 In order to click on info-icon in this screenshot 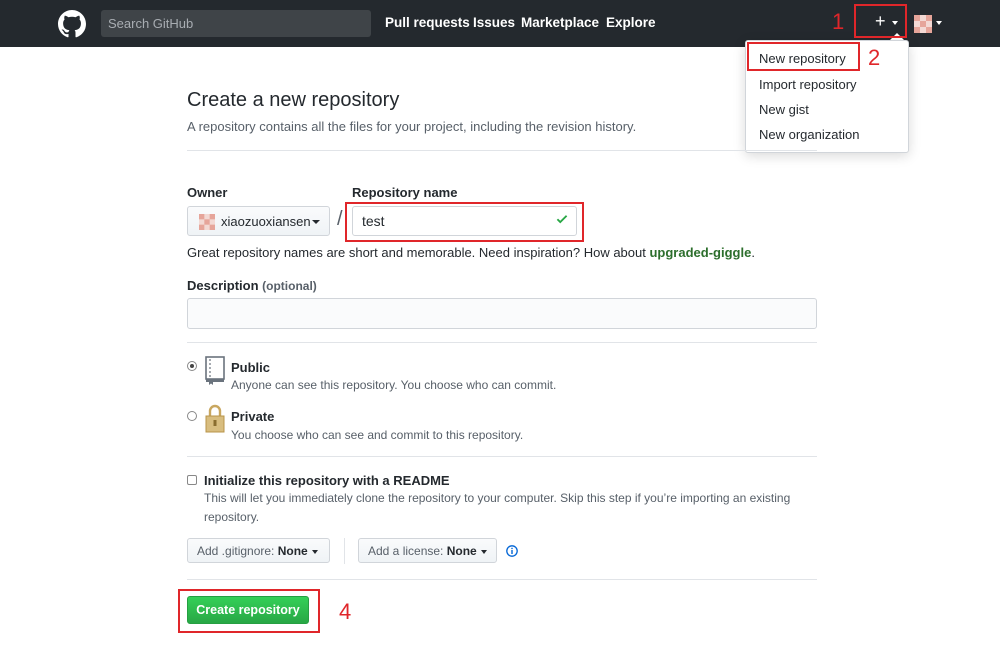, I will do `click(512, 551)`.